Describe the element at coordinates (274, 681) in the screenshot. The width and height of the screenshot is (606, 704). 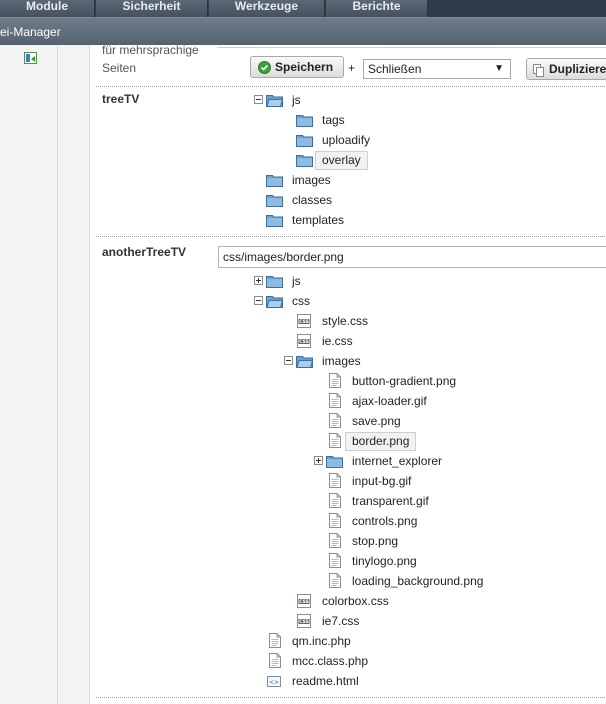
I see `html-file-icon` at that location.